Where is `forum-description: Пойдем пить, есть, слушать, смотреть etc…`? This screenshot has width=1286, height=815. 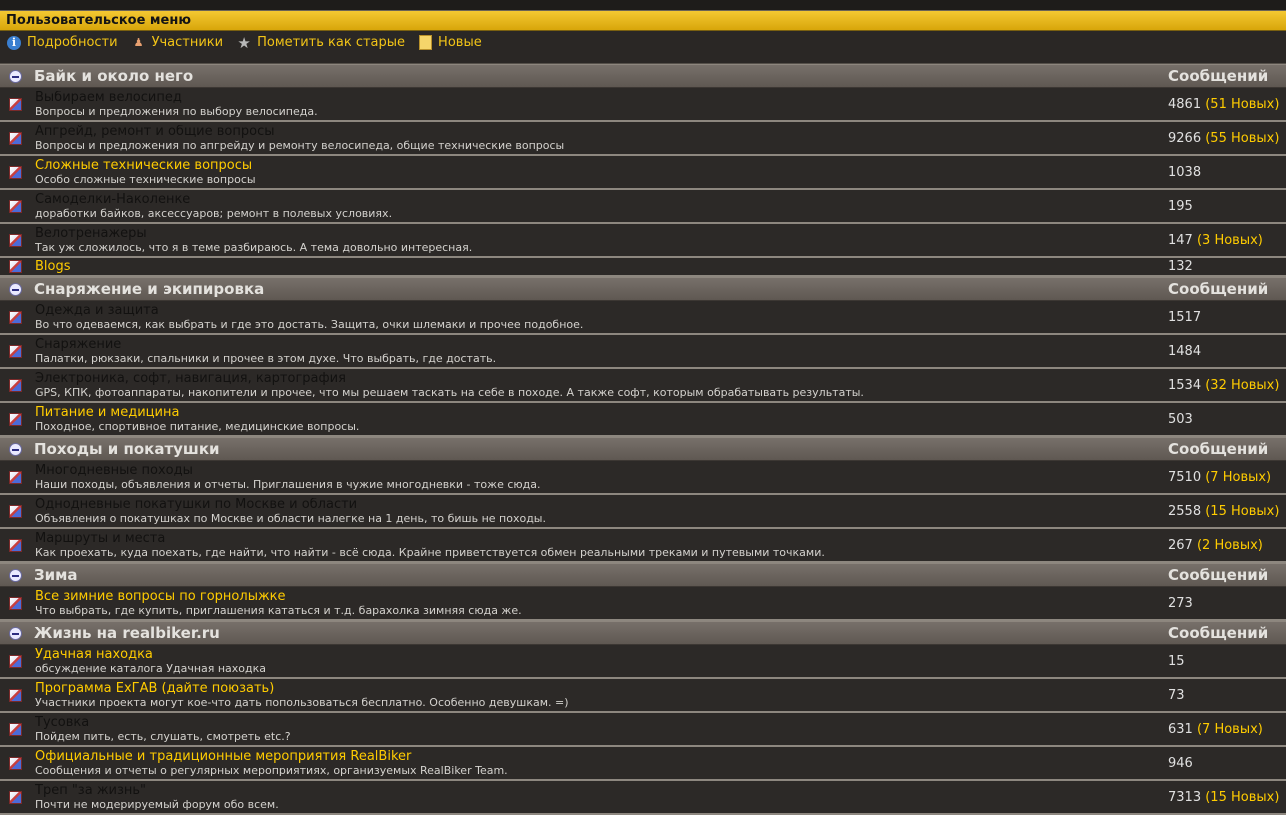
forum-description: Пойдем пить, есть, слушать, смотреть etc… is located at coordinates (163, 736).